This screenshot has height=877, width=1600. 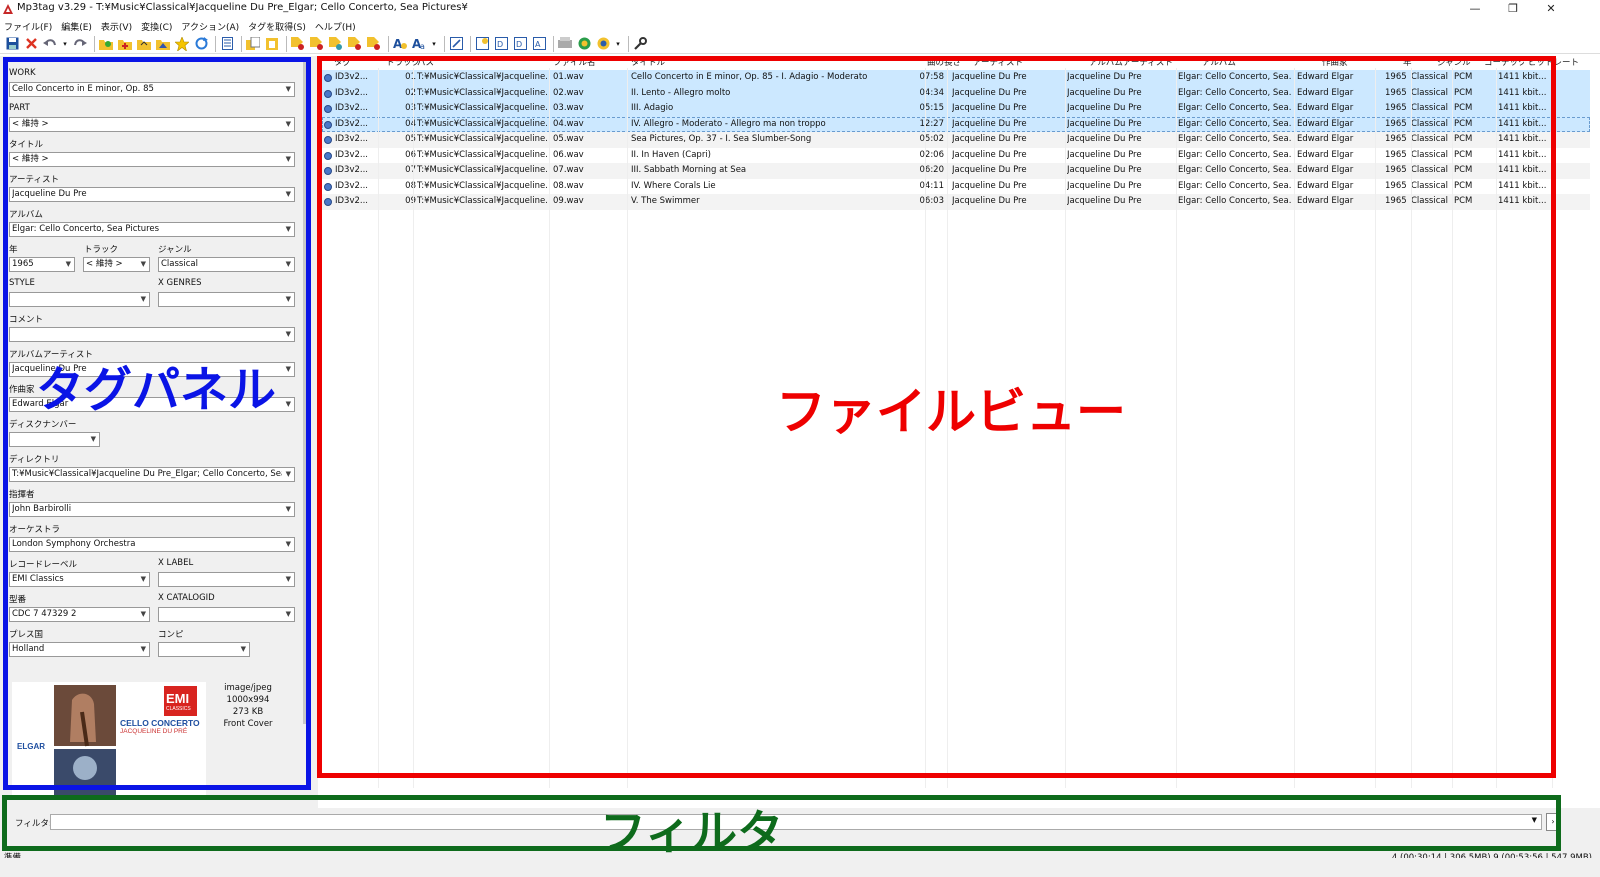 I want to click on col-composer: 作曲家, so click(x=1359, y=62).